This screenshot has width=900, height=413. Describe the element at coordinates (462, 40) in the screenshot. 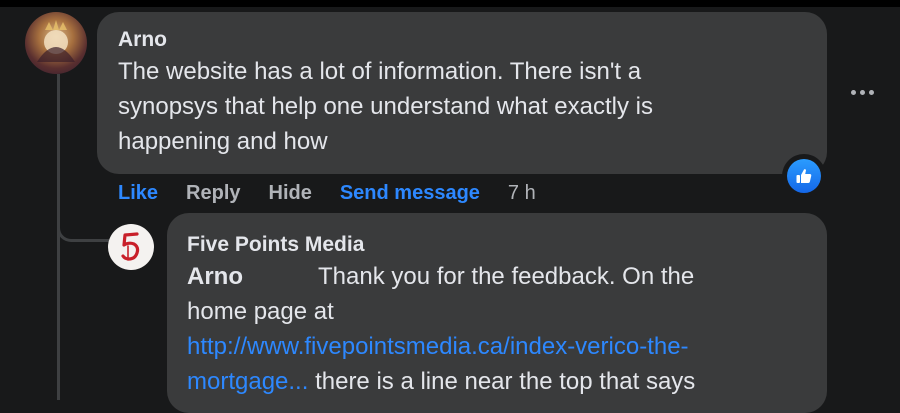

I see `comment-author: Arno` at that location.